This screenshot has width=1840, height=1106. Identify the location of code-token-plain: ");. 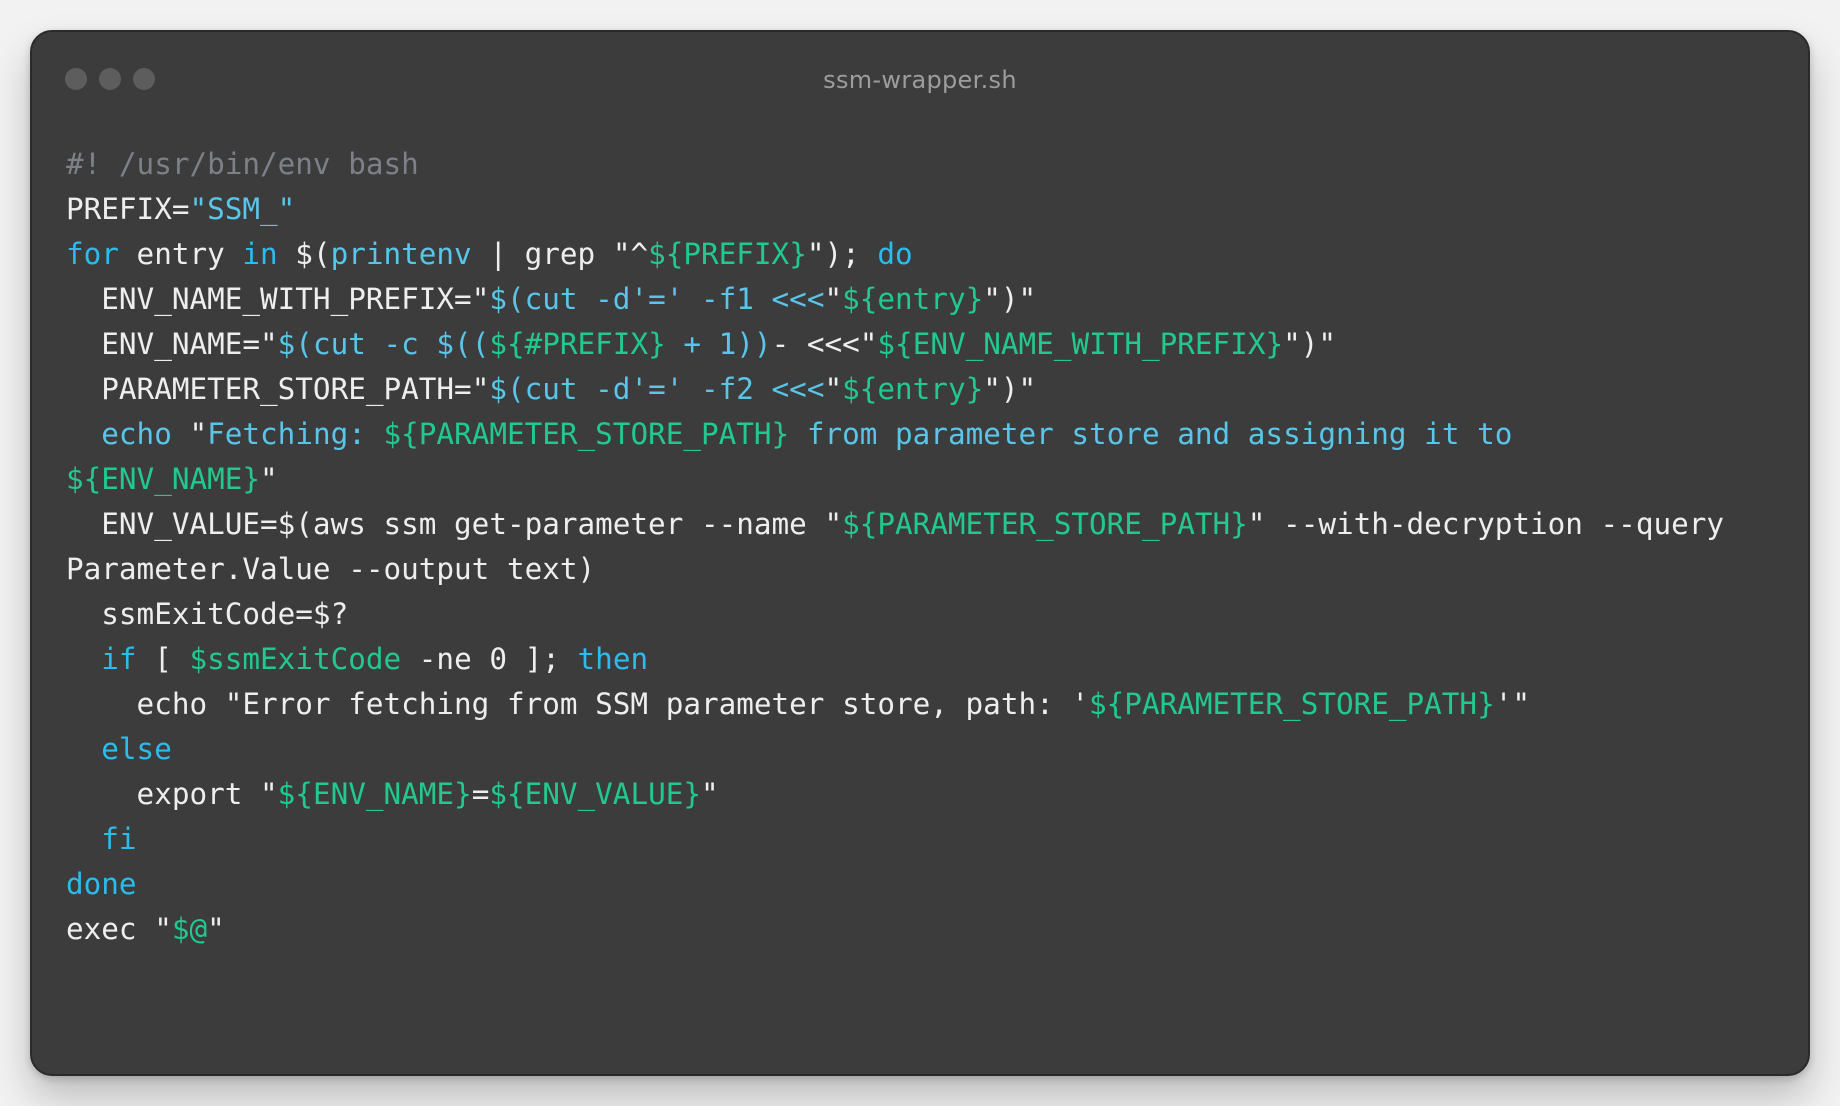
(842, 254).